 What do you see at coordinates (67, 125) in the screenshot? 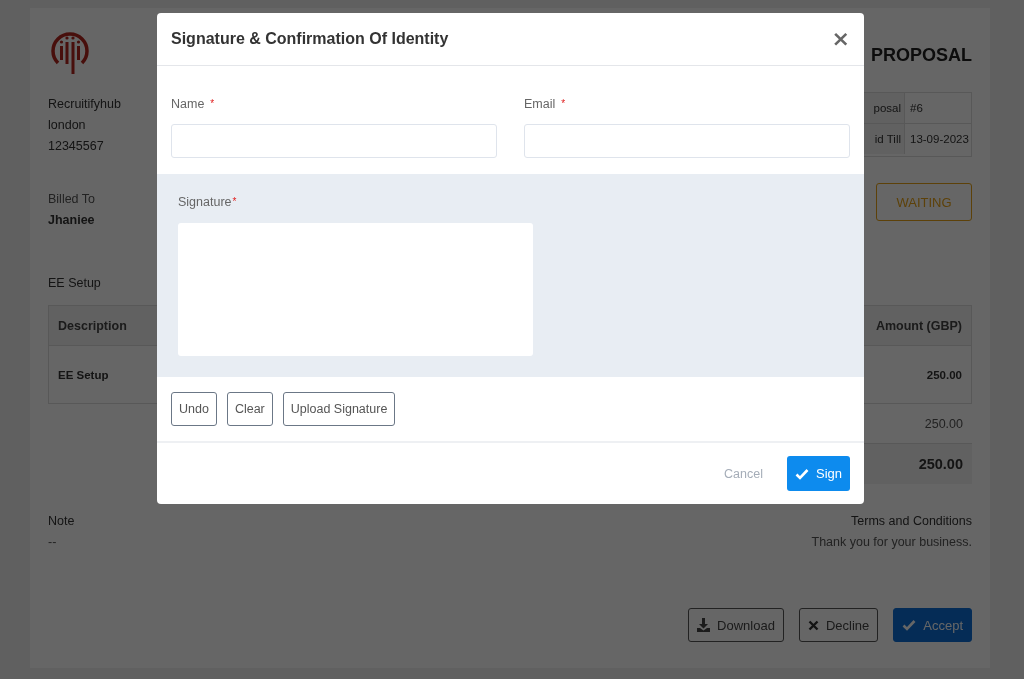
I see `company-detail: london` at bounding box center [67, 125].